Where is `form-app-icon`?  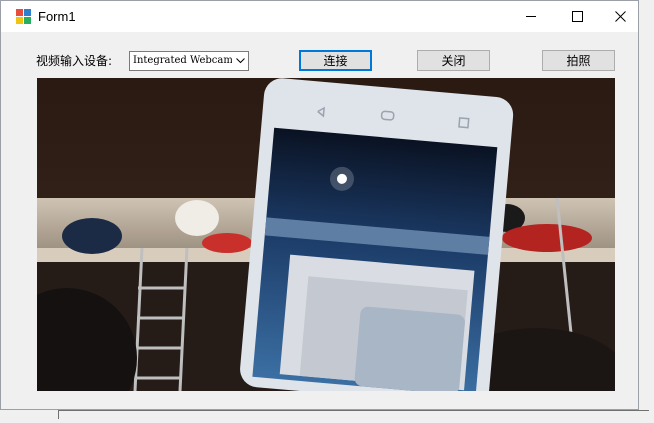
form-app-icon is located at coordinates (24, 17).